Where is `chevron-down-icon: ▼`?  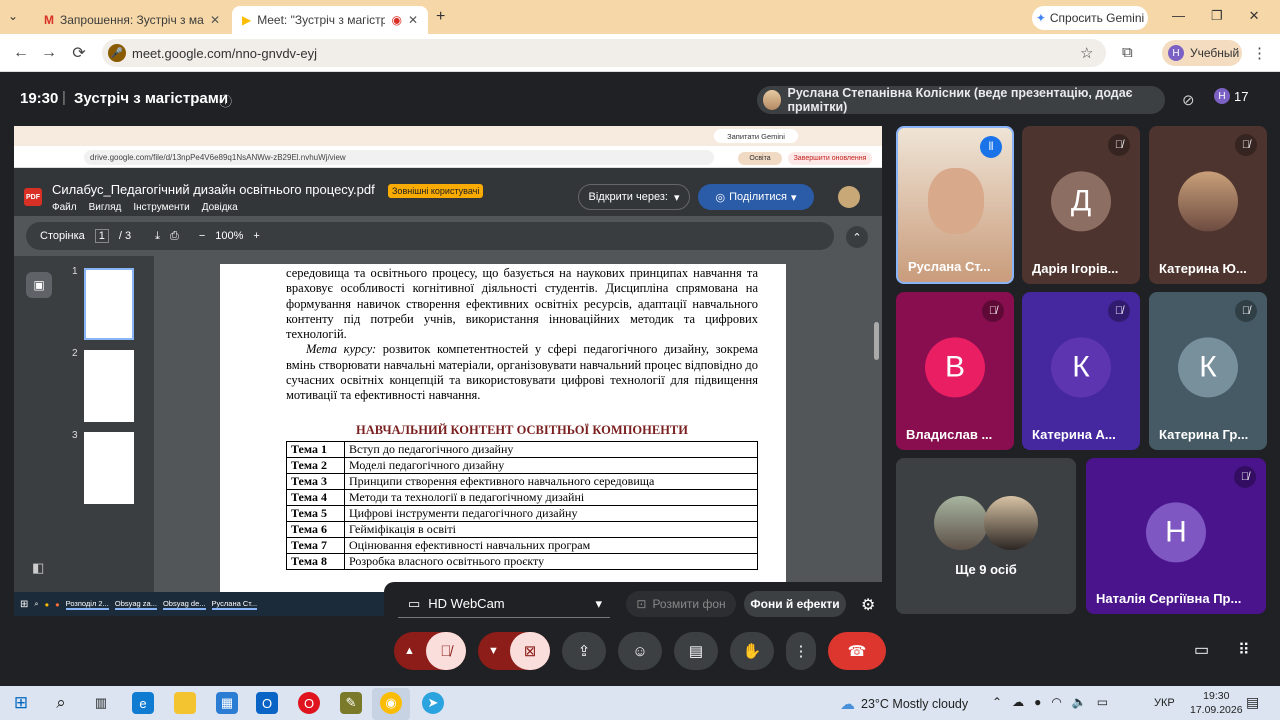
chevron-down-icon: ▼ is located at coordinates (493, 651).